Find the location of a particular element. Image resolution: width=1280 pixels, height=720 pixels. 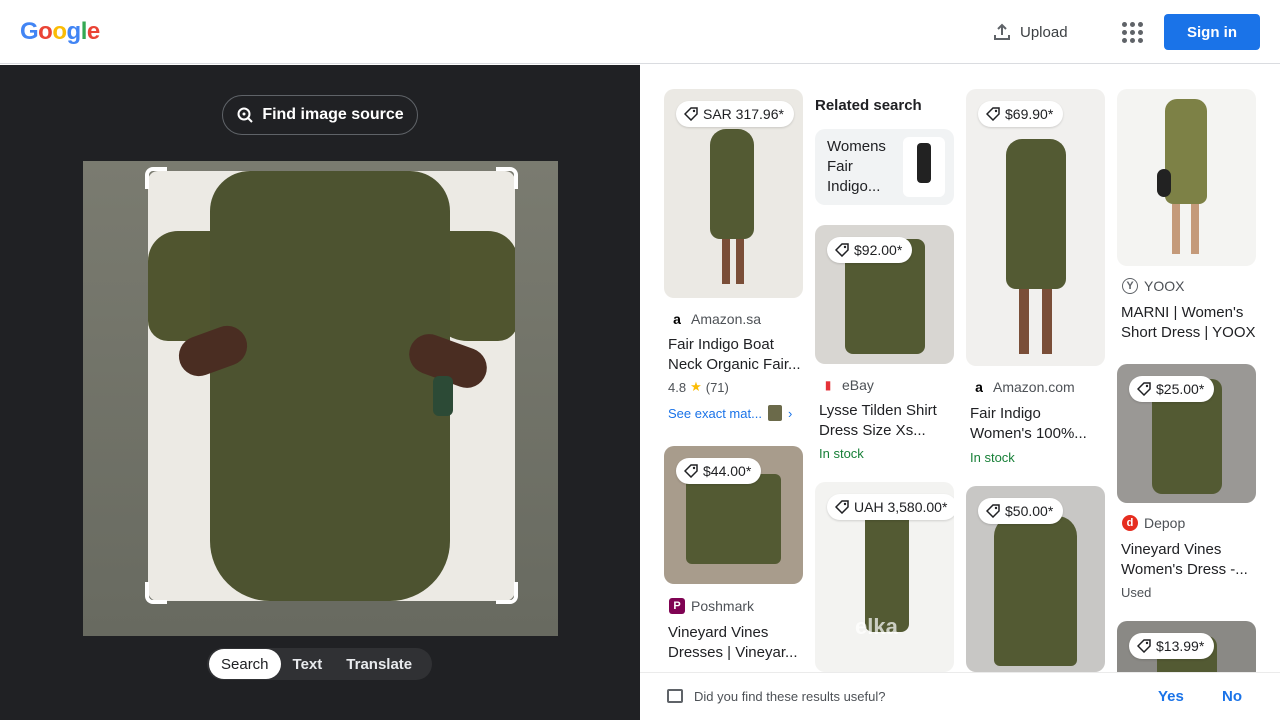

upload-label: Upload is located at coordinates (1044, 32).